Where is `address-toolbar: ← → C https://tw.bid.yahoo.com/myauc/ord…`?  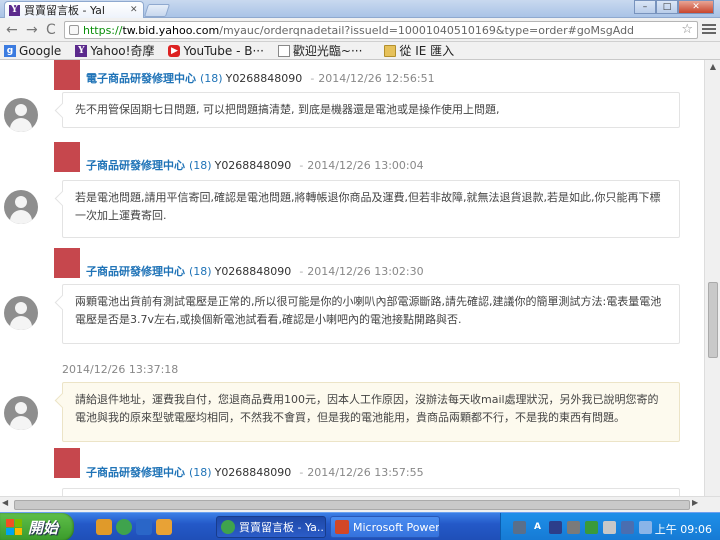
address-toolbar: ← → C https://tw.bid.yahoo.com/myauc/ord… is located at coordinates (360, 30).